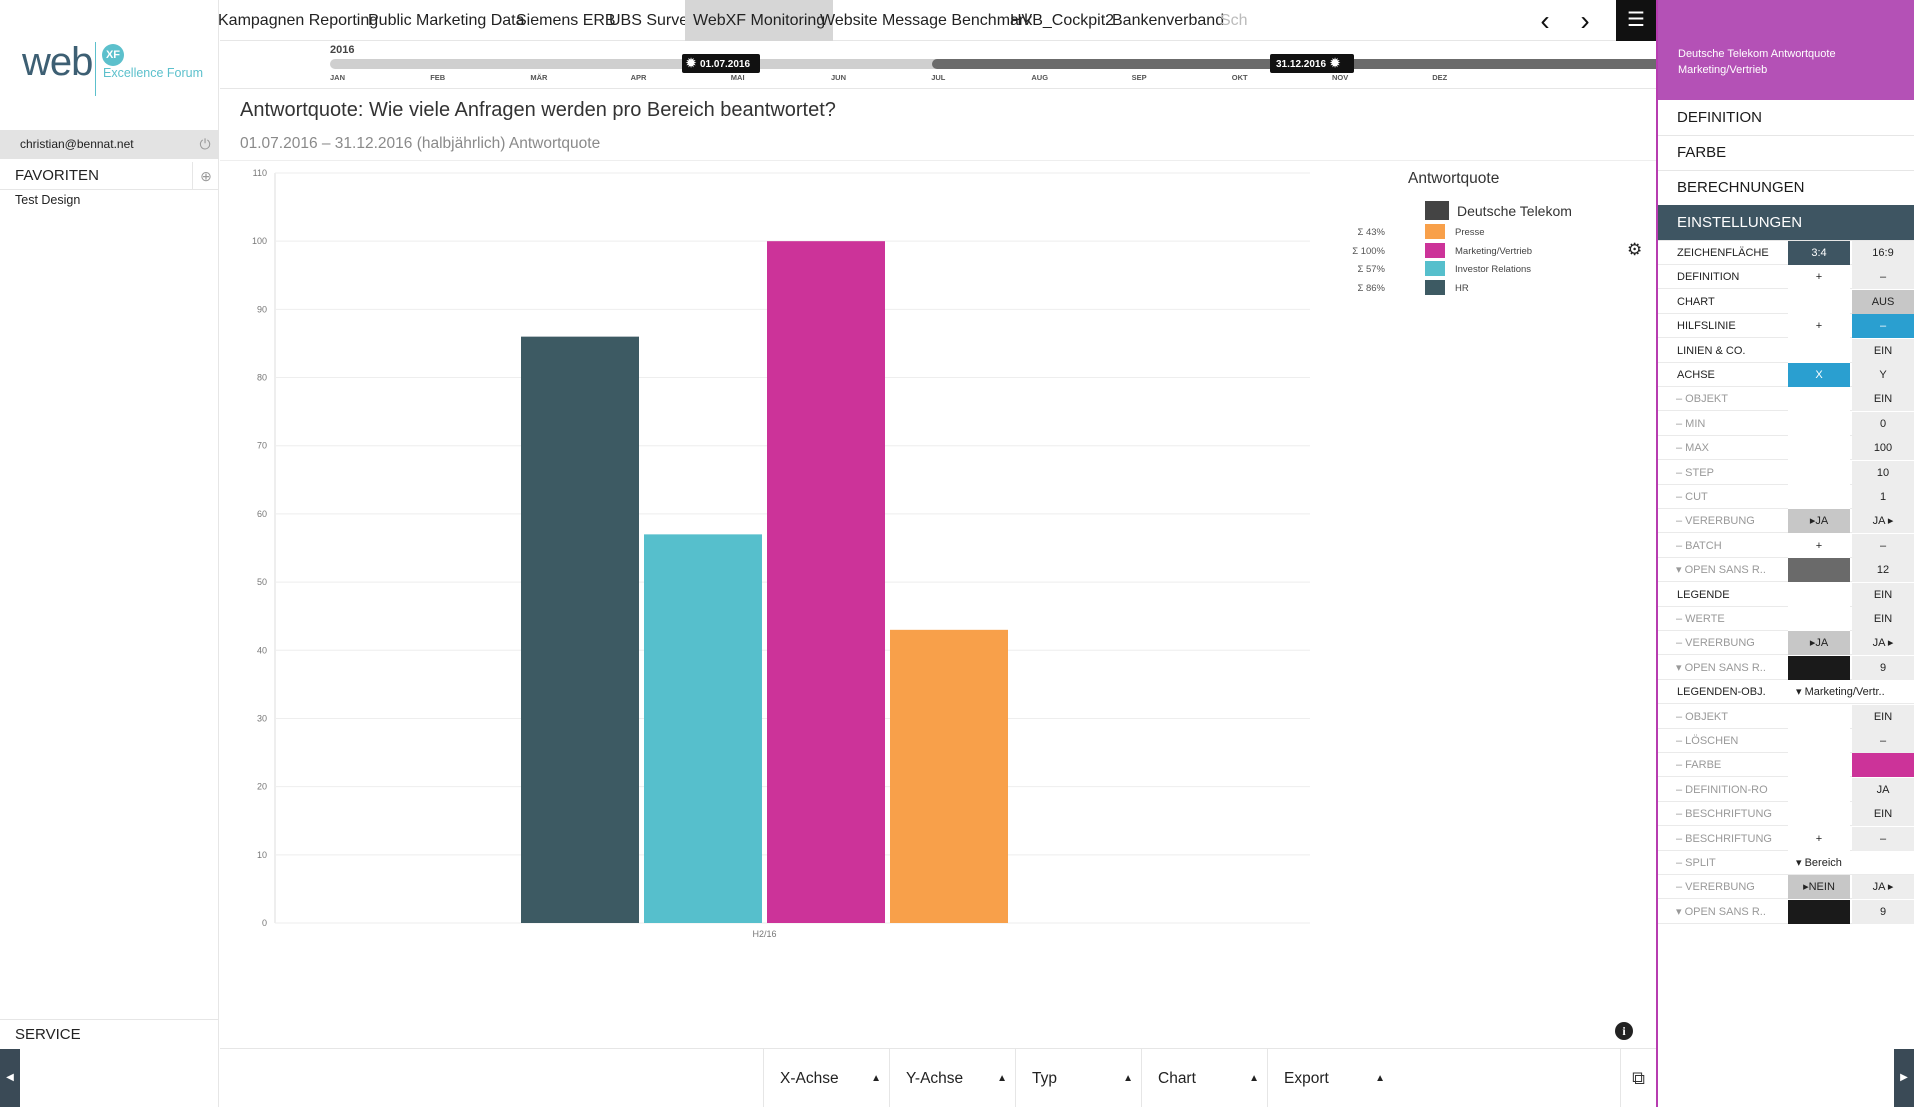 The width and height of the screenshot is (1914, 1107). I want to click on legend-item: Σ 100% Marketing/Vertrieb, so click(1478, 250).